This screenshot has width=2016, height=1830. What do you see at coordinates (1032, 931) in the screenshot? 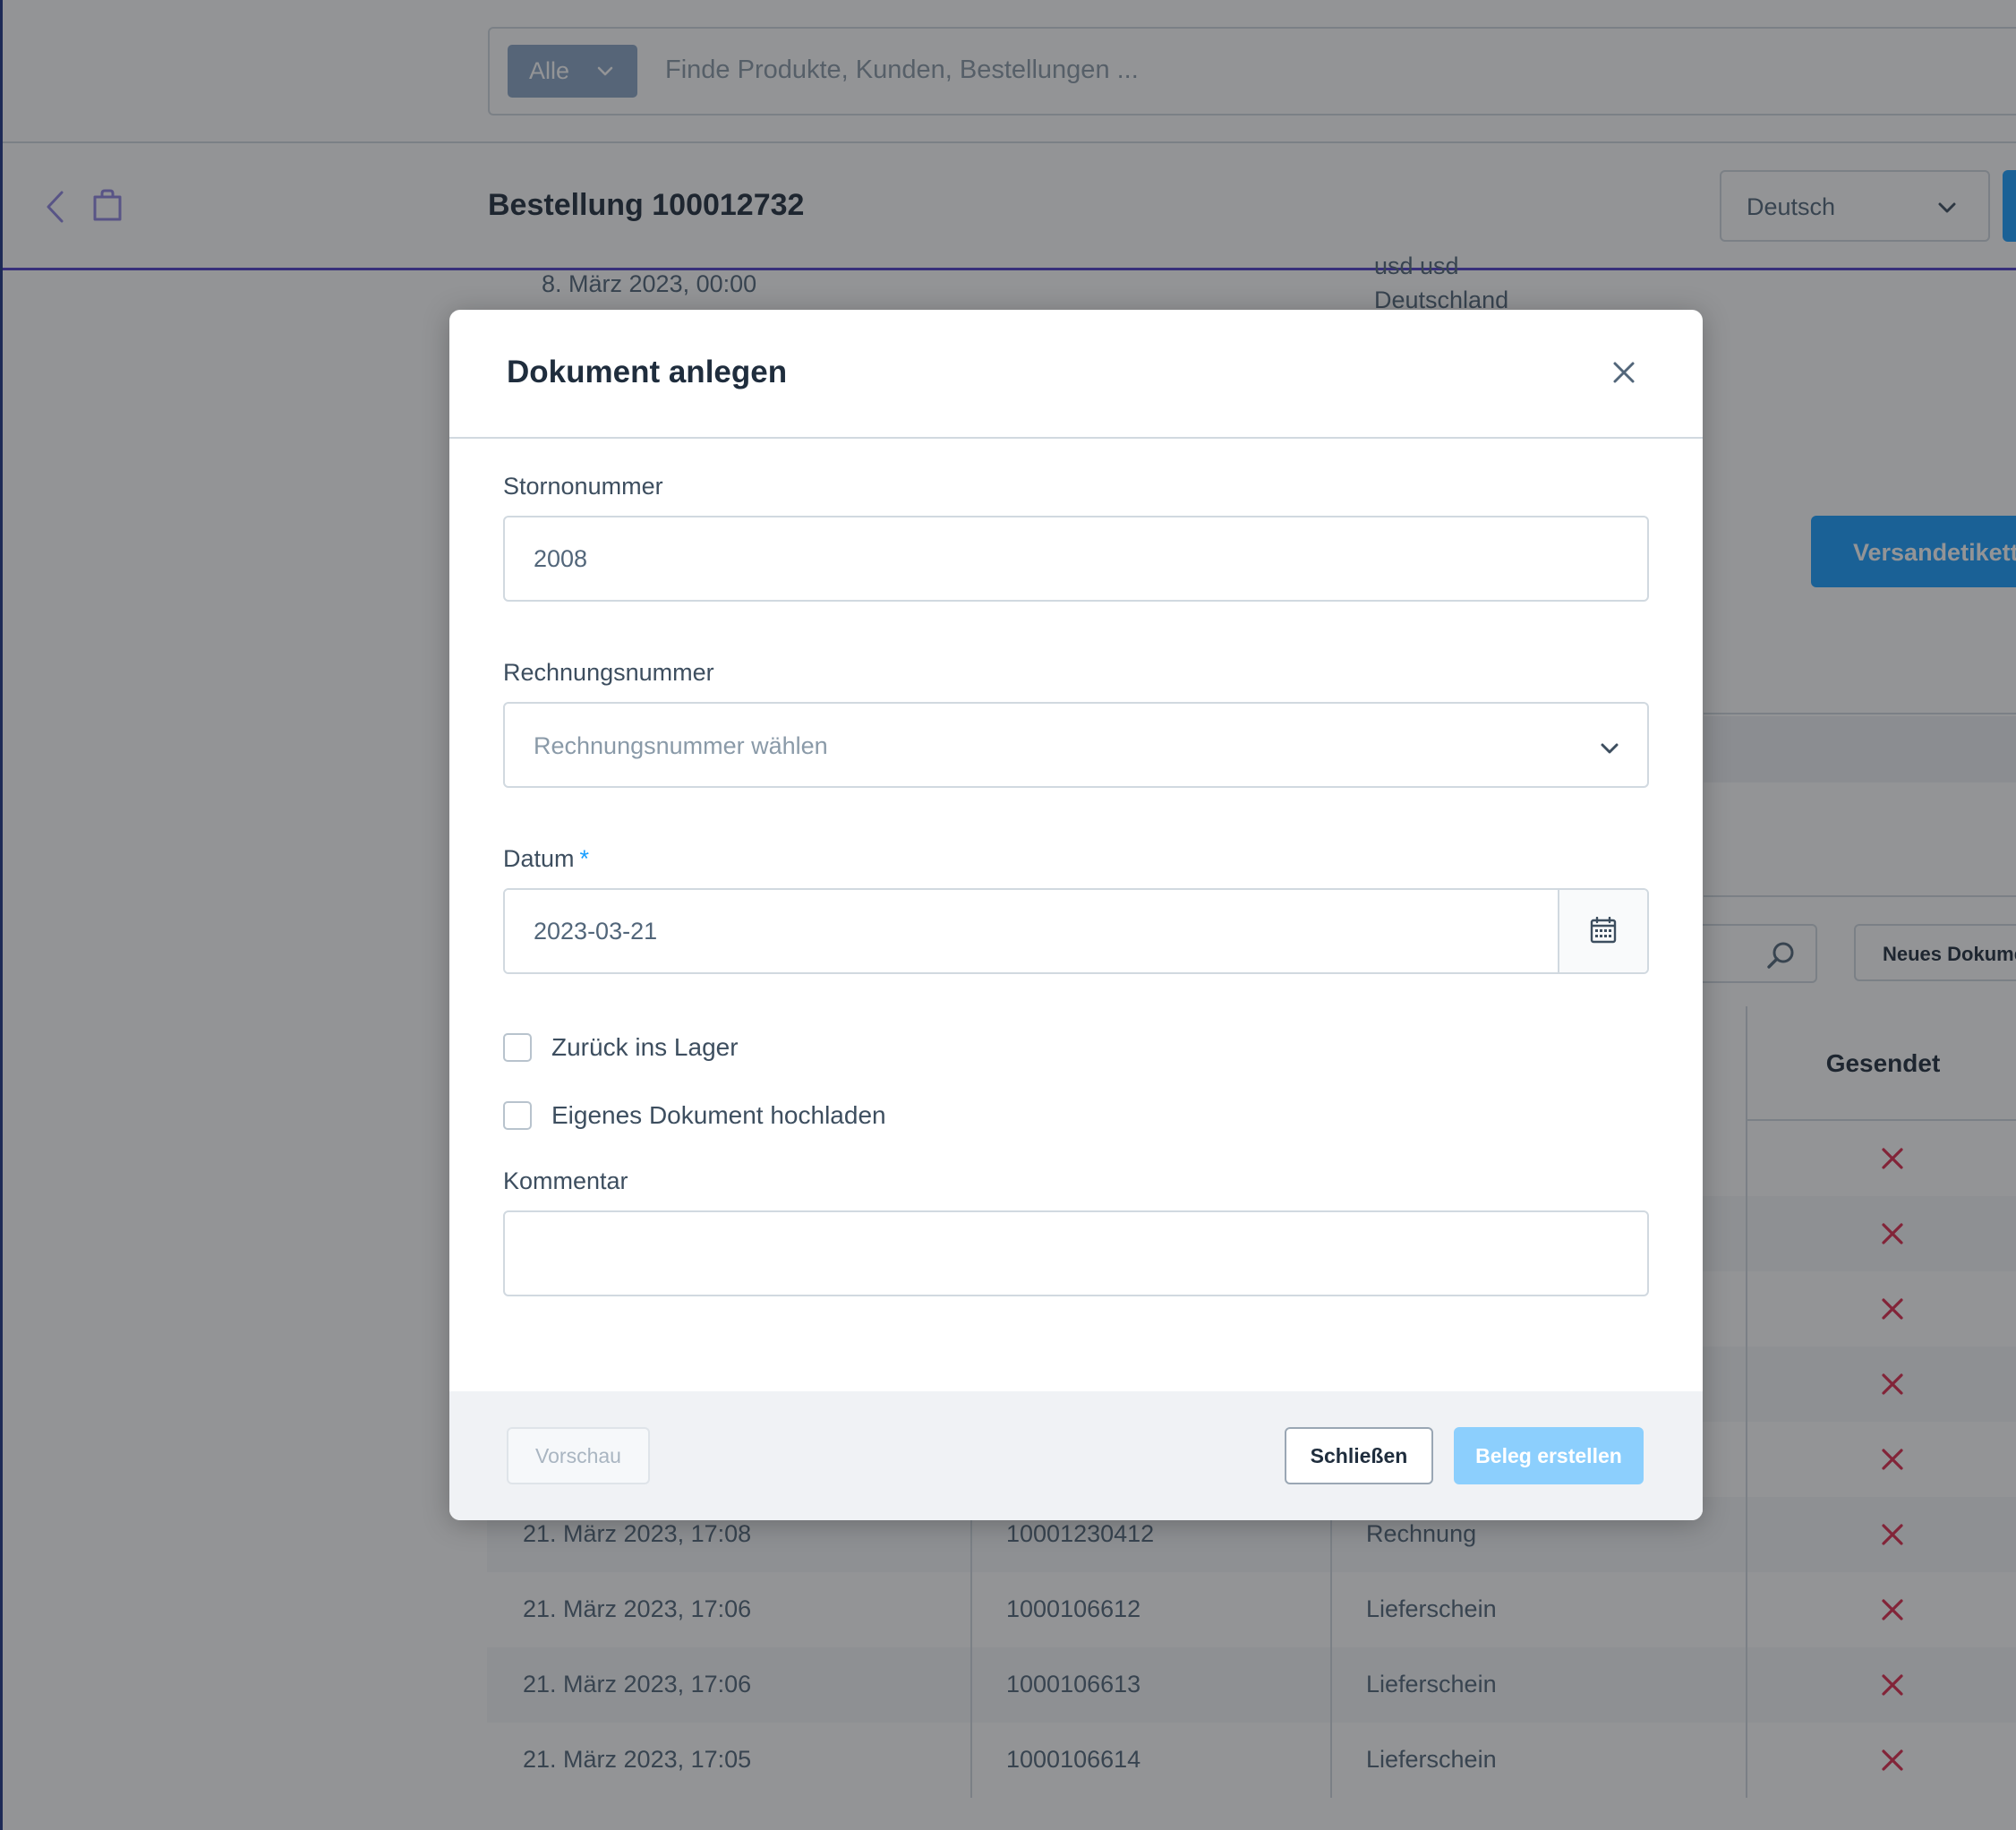
I see `date-input` at bounding box center [1032, 931].